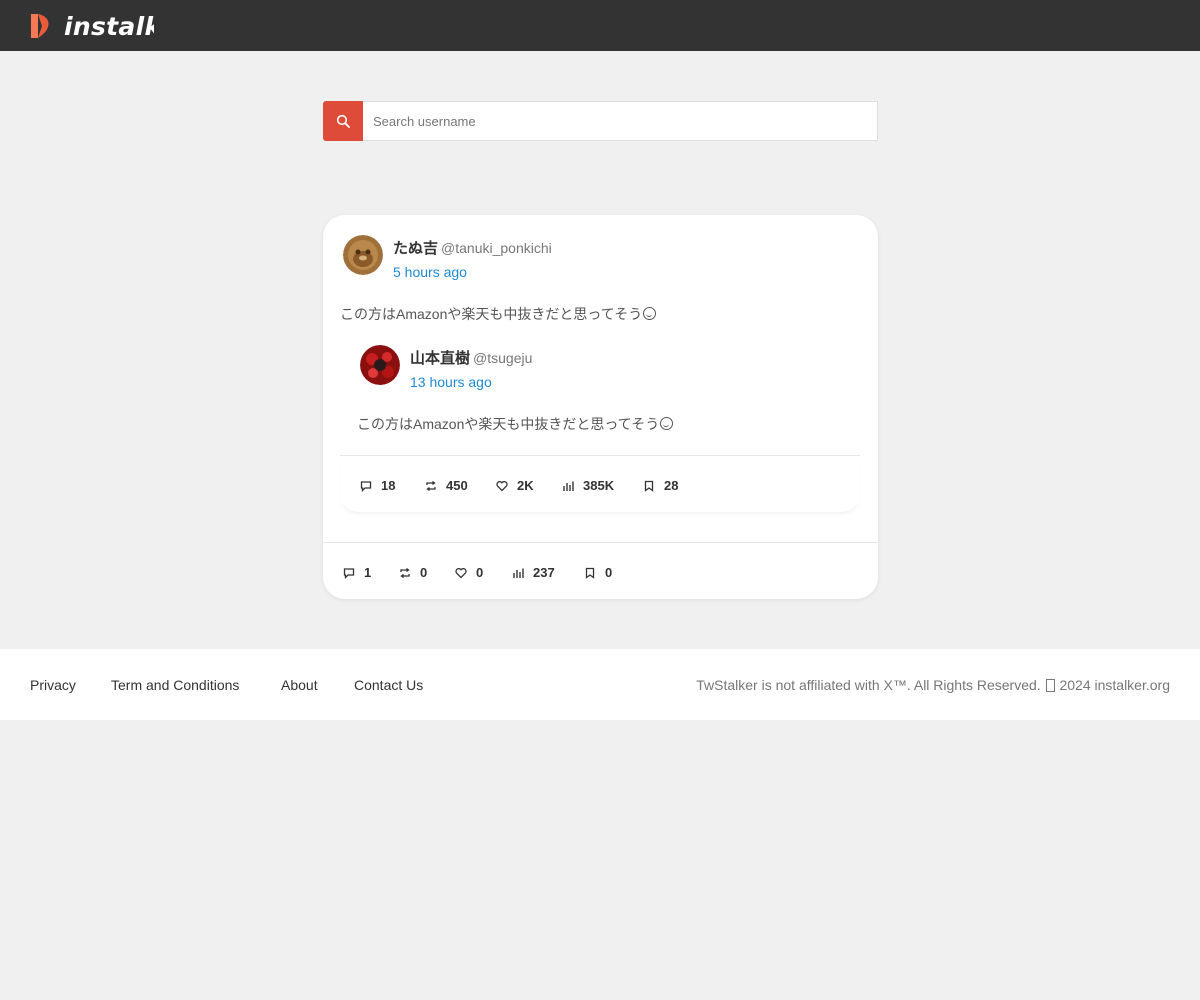 This screenshot has height=1000, width=1200. Describe the element at coordinates (600, 25) in the screenshot. I see `top-navbar: instalker` at that location.